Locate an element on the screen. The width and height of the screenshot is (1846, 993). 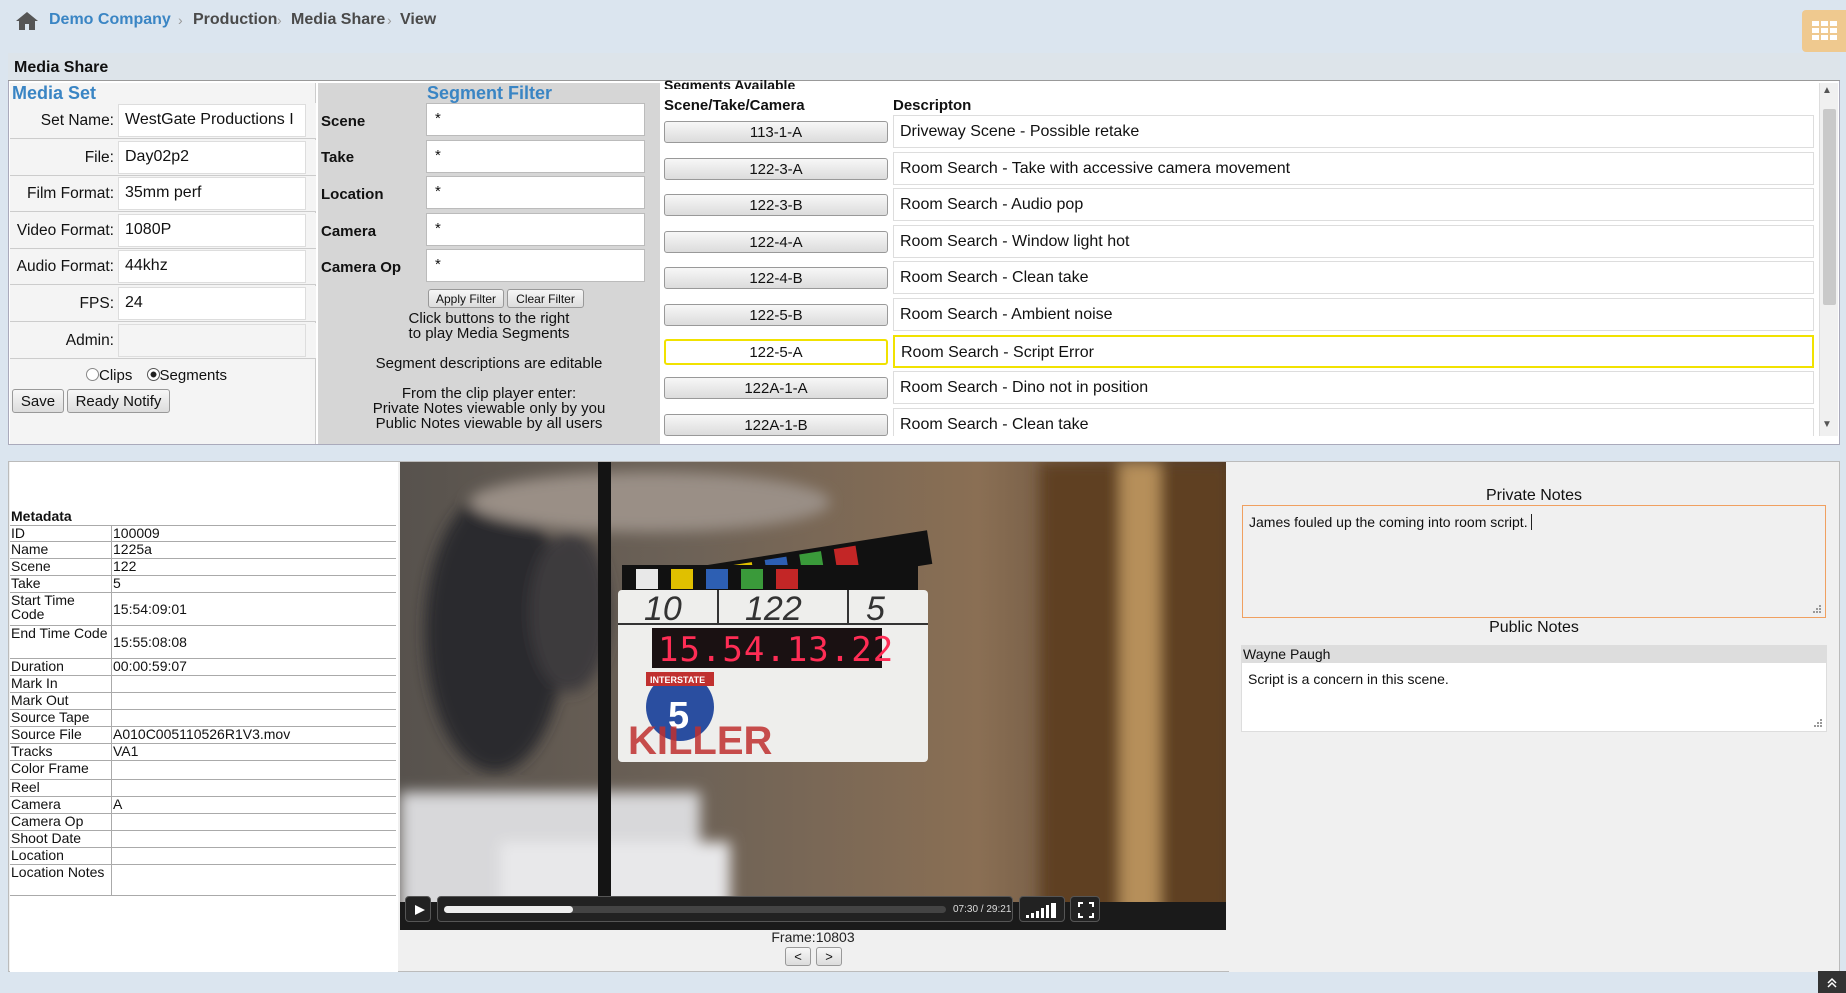
public-note-textarea: Script is a concern in this scene. is located at coordinates (1534, 697).